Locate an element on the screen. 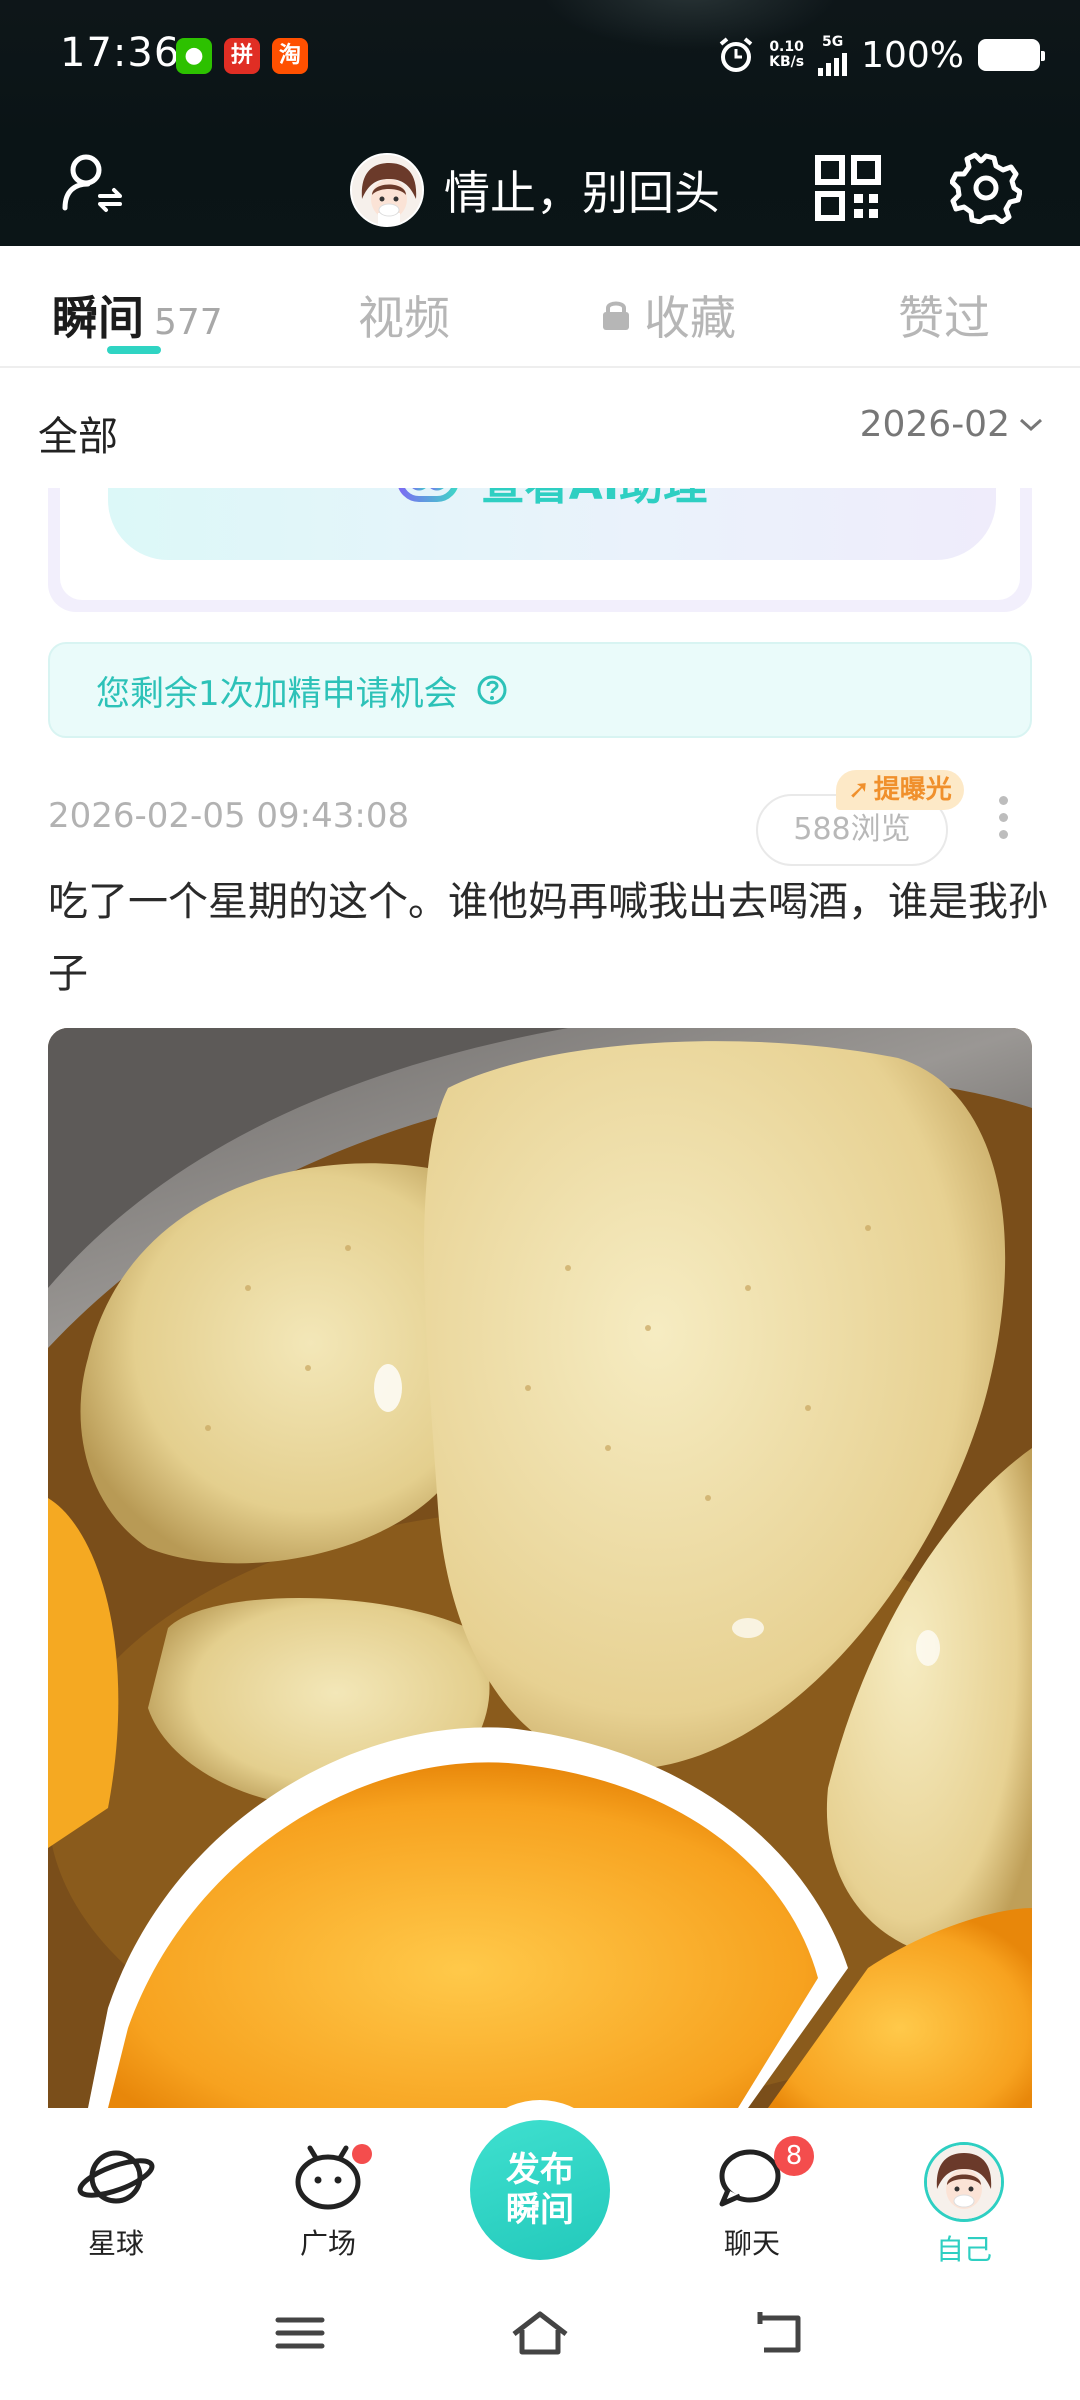  square-notification-dot is located at coordinates (362, 2154).